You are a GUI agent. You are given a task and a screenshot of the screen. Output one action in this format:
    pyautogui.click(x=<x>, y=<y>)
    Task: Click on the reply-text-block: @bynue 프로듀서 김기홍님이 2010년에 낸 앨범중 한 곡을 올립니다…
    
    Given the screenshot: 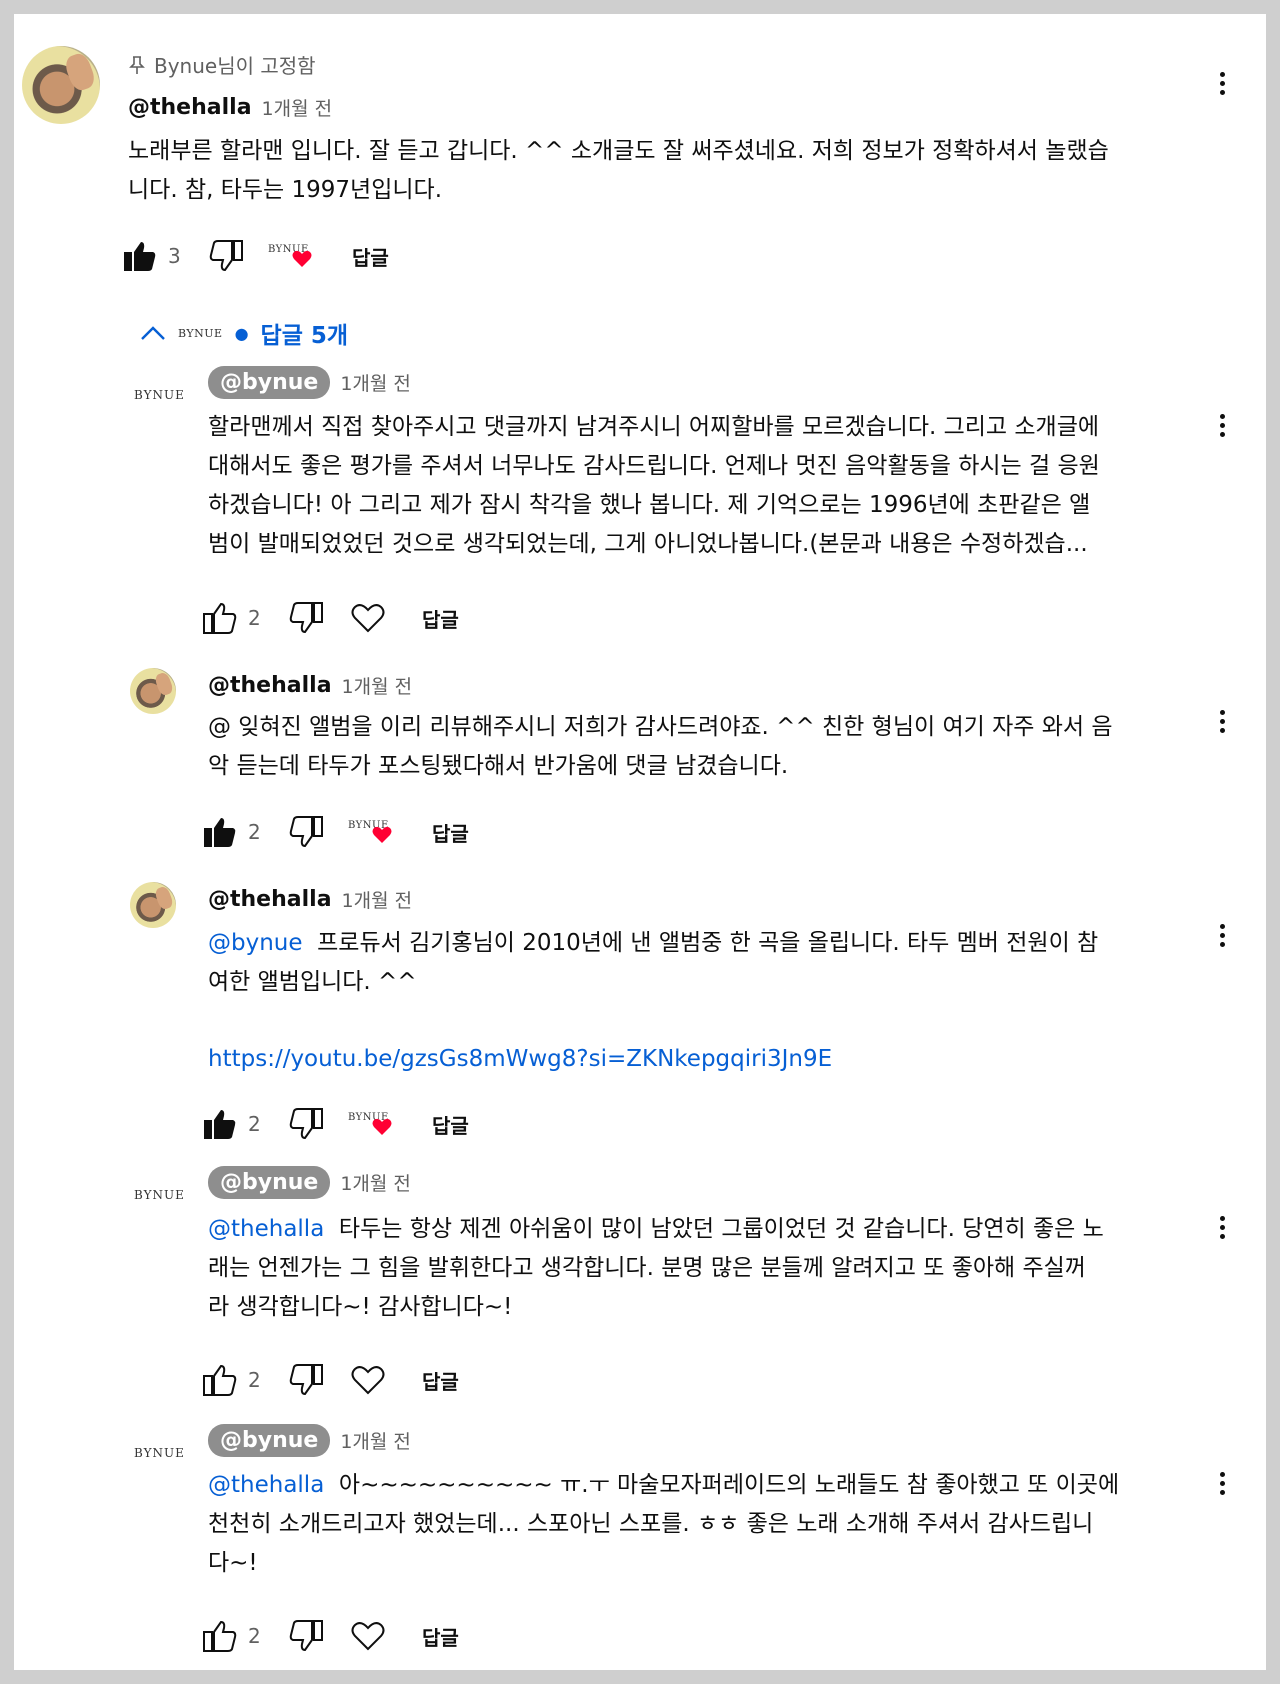 What is the action you would take?
    pyautogui.click(x=700, y=963)
    